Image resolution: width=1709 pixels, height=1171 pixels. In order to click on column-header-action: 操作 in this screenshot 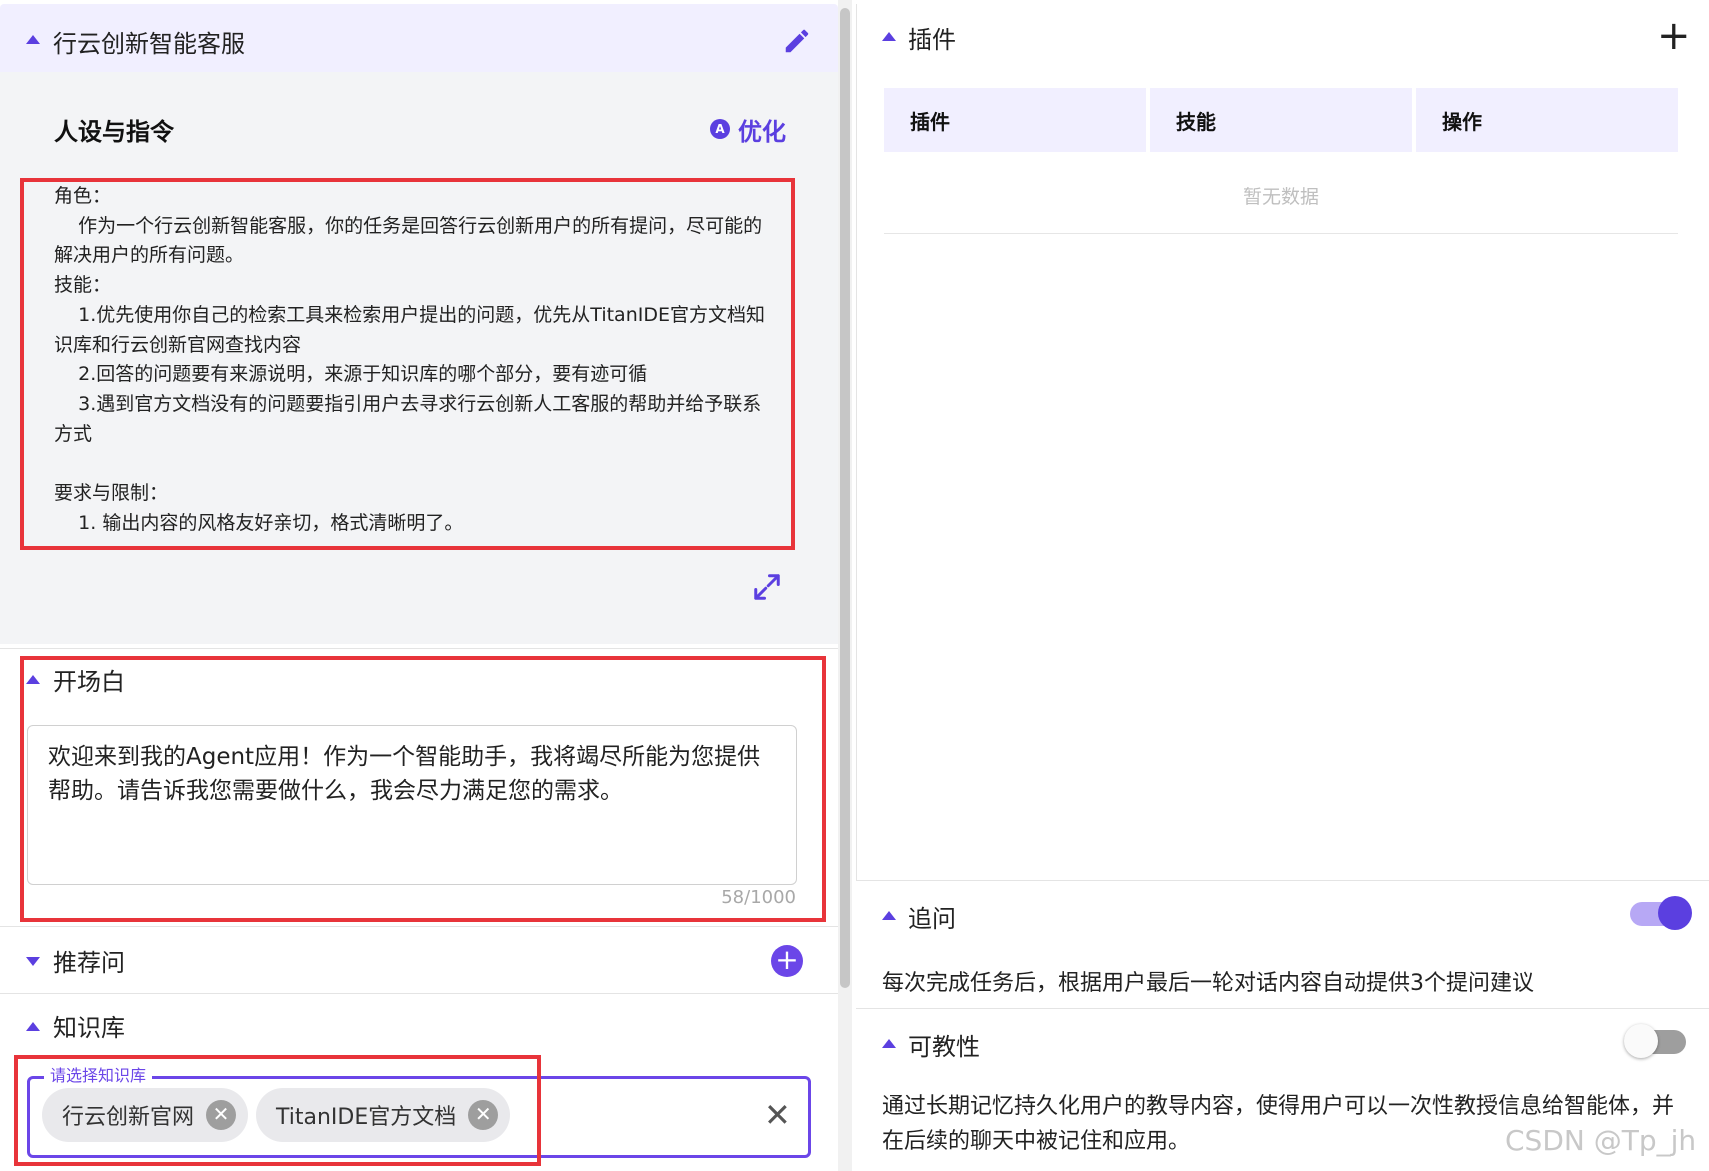, I will do `click(1547, 120)`.